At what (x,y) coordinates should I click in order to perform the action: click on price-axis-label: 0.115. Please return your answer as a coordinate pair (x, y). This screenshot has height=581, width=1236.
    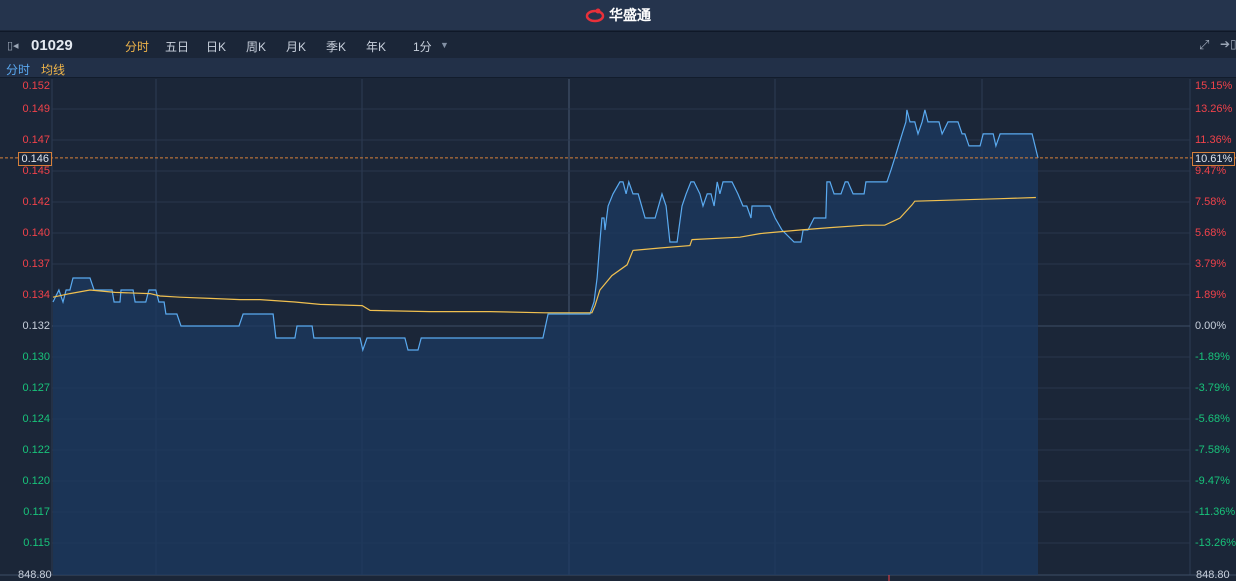
    Looking at the image, I should click on (36, 543).